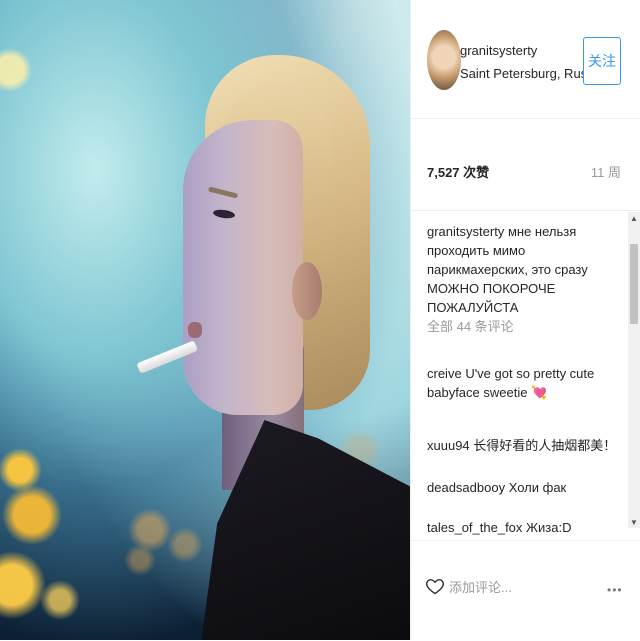  I want to click on comment-text: 长得好看的人抽烟都美！, so click(545, 445).